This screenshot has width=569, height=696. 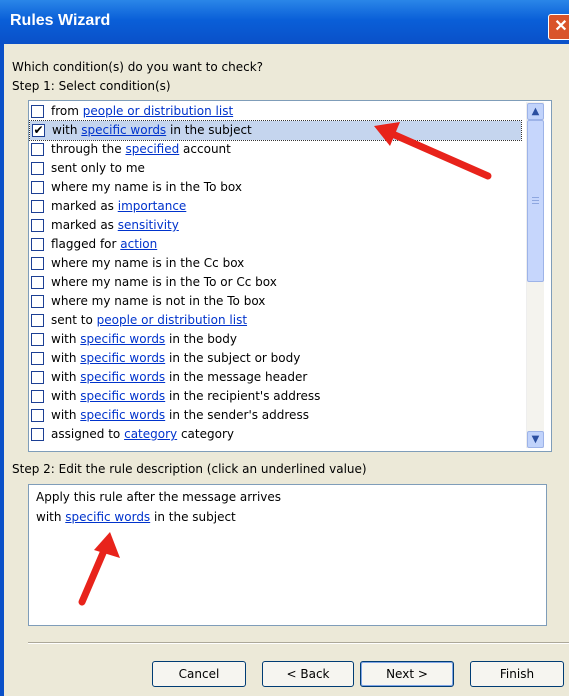 What do you see at coordinates (279, 225) in the screenshot?
I see `condition-row: marked as sensitivity` at bounding box center [279, 225].